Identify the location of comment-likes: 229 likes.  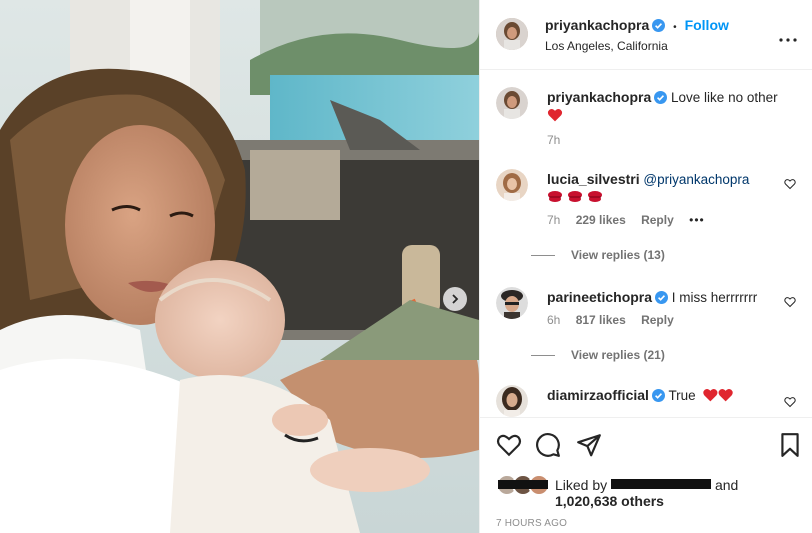
(601, 220).